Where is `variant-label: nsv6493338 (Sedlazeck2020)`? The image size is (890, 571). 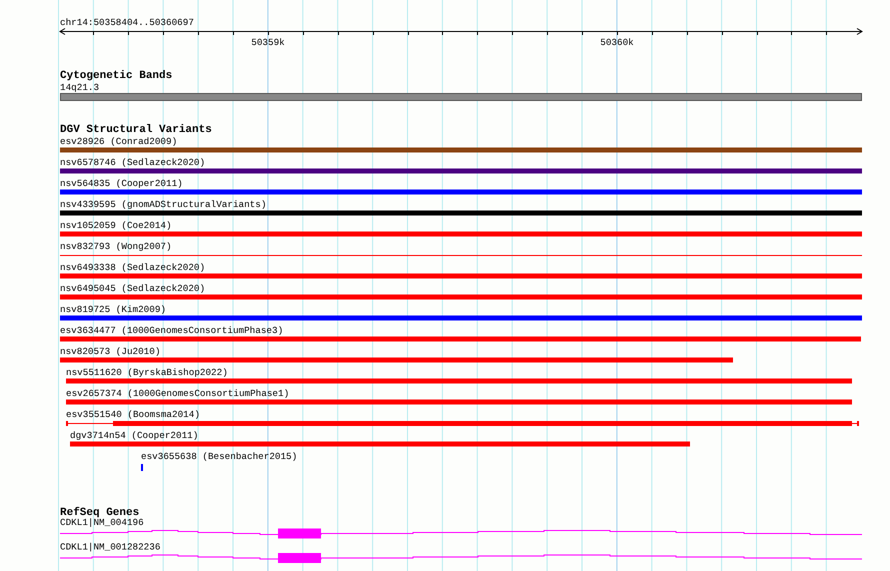
variant-label: nsv6493338 (Sedlazeck2020) is located at coordinates (133, 267).